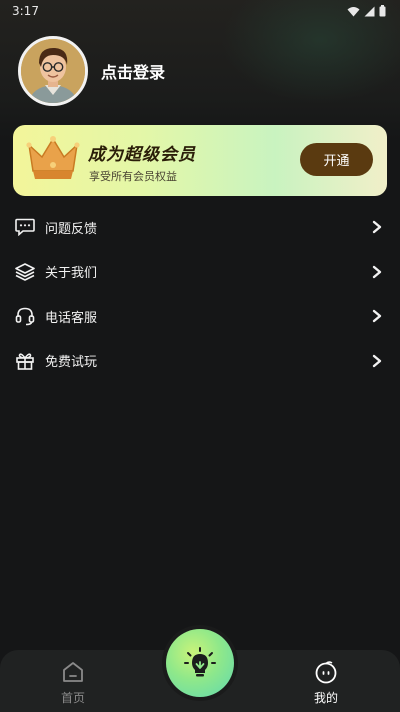  Describe the element at coordinates (53, 157) in the screenshot. I see `crown-icon` at that location.